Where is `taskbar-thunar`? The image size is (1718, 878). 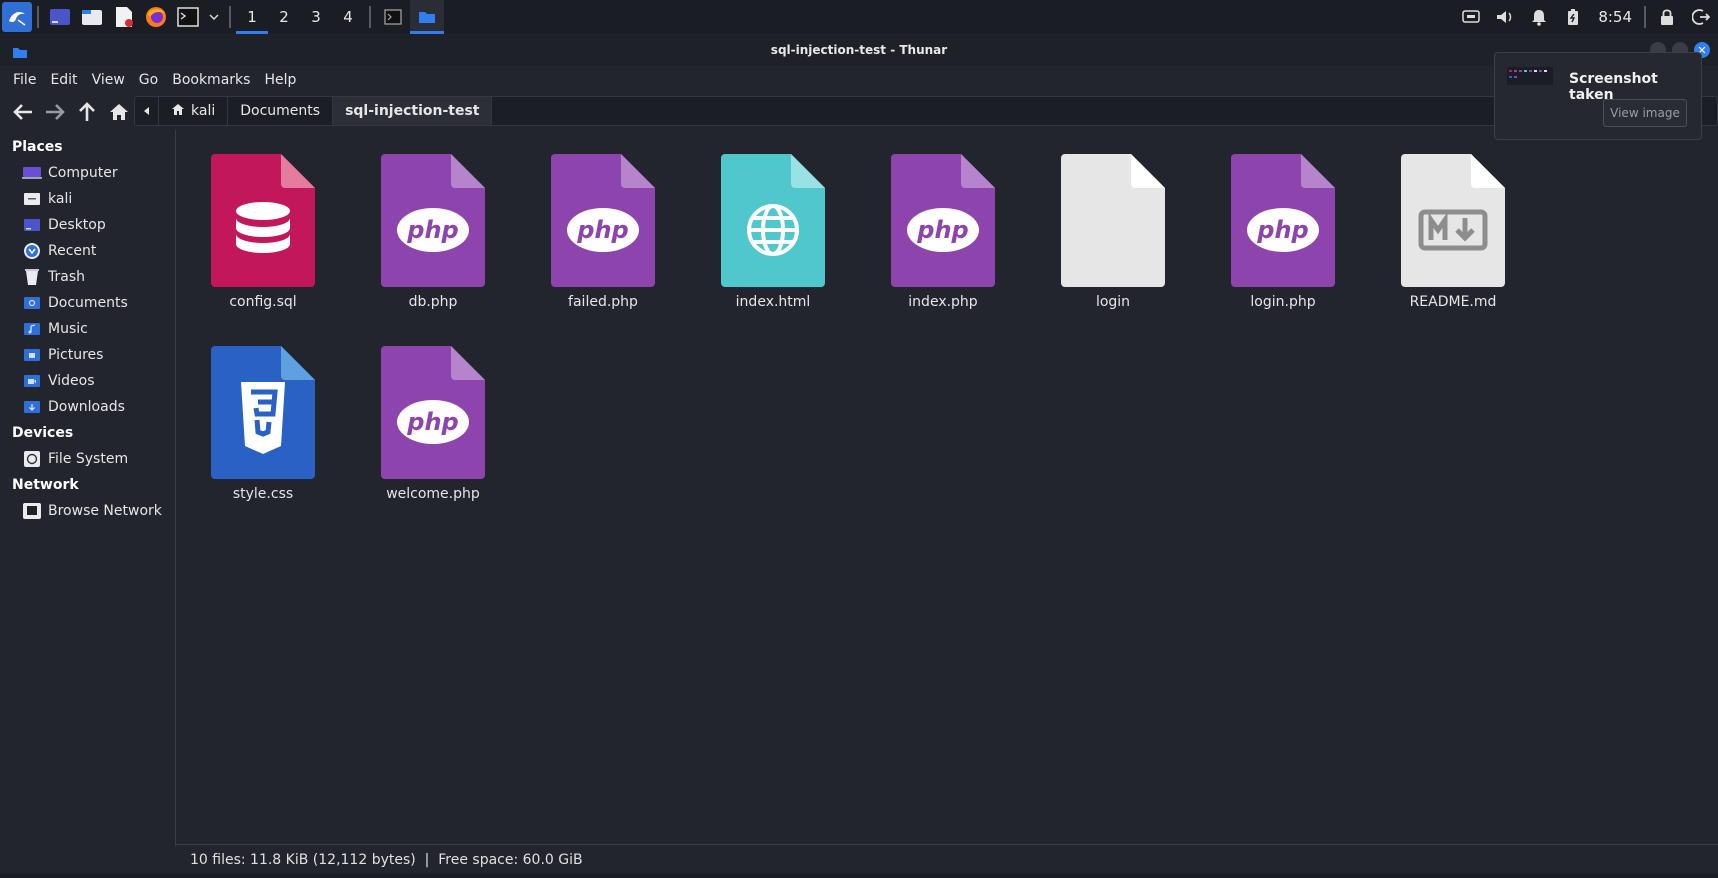 taskbar-thunar is located at coordinates (427, 17).